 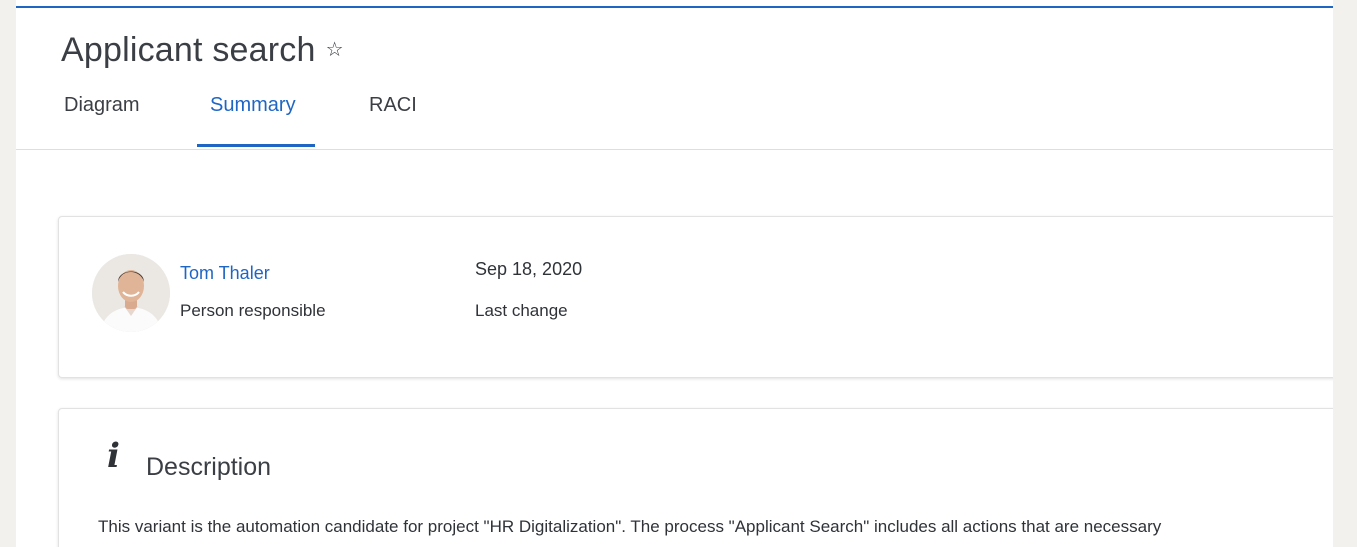 What do you see at coordinates (256, 145) in the screenshot?
I see `active-tab-indicator` at bounding box center [256, 145].